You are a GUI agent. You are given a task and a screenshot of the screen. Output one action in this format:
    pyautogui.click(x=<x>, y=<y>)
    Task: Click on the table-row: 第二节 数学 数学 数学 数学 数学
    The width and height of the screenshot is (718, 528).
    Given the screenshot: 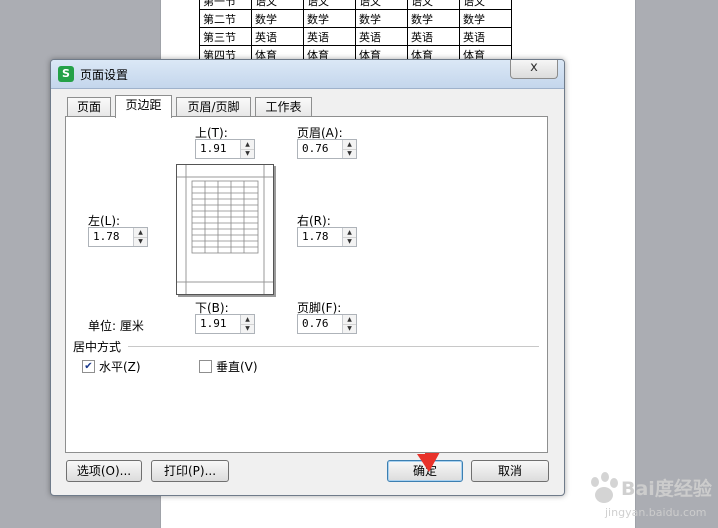 What is the action you would take?
    pyautogui.click(x=355, y=18)
    